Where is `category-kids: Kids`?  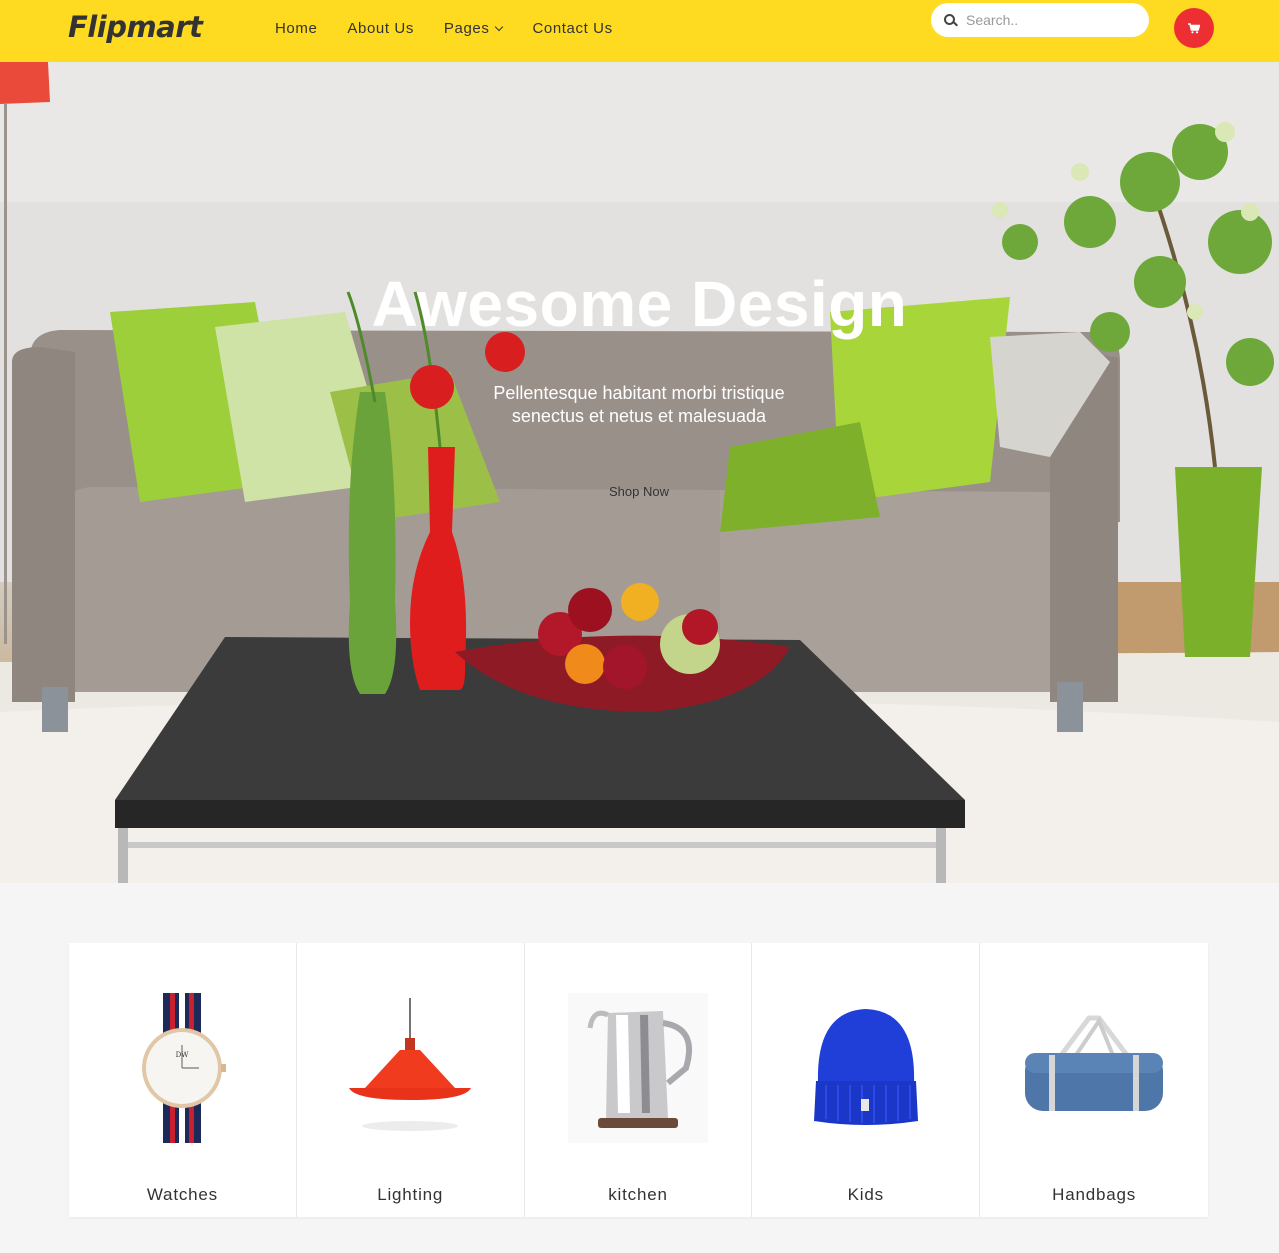
category-kids: Kids is located at coordinates (866, 1080).